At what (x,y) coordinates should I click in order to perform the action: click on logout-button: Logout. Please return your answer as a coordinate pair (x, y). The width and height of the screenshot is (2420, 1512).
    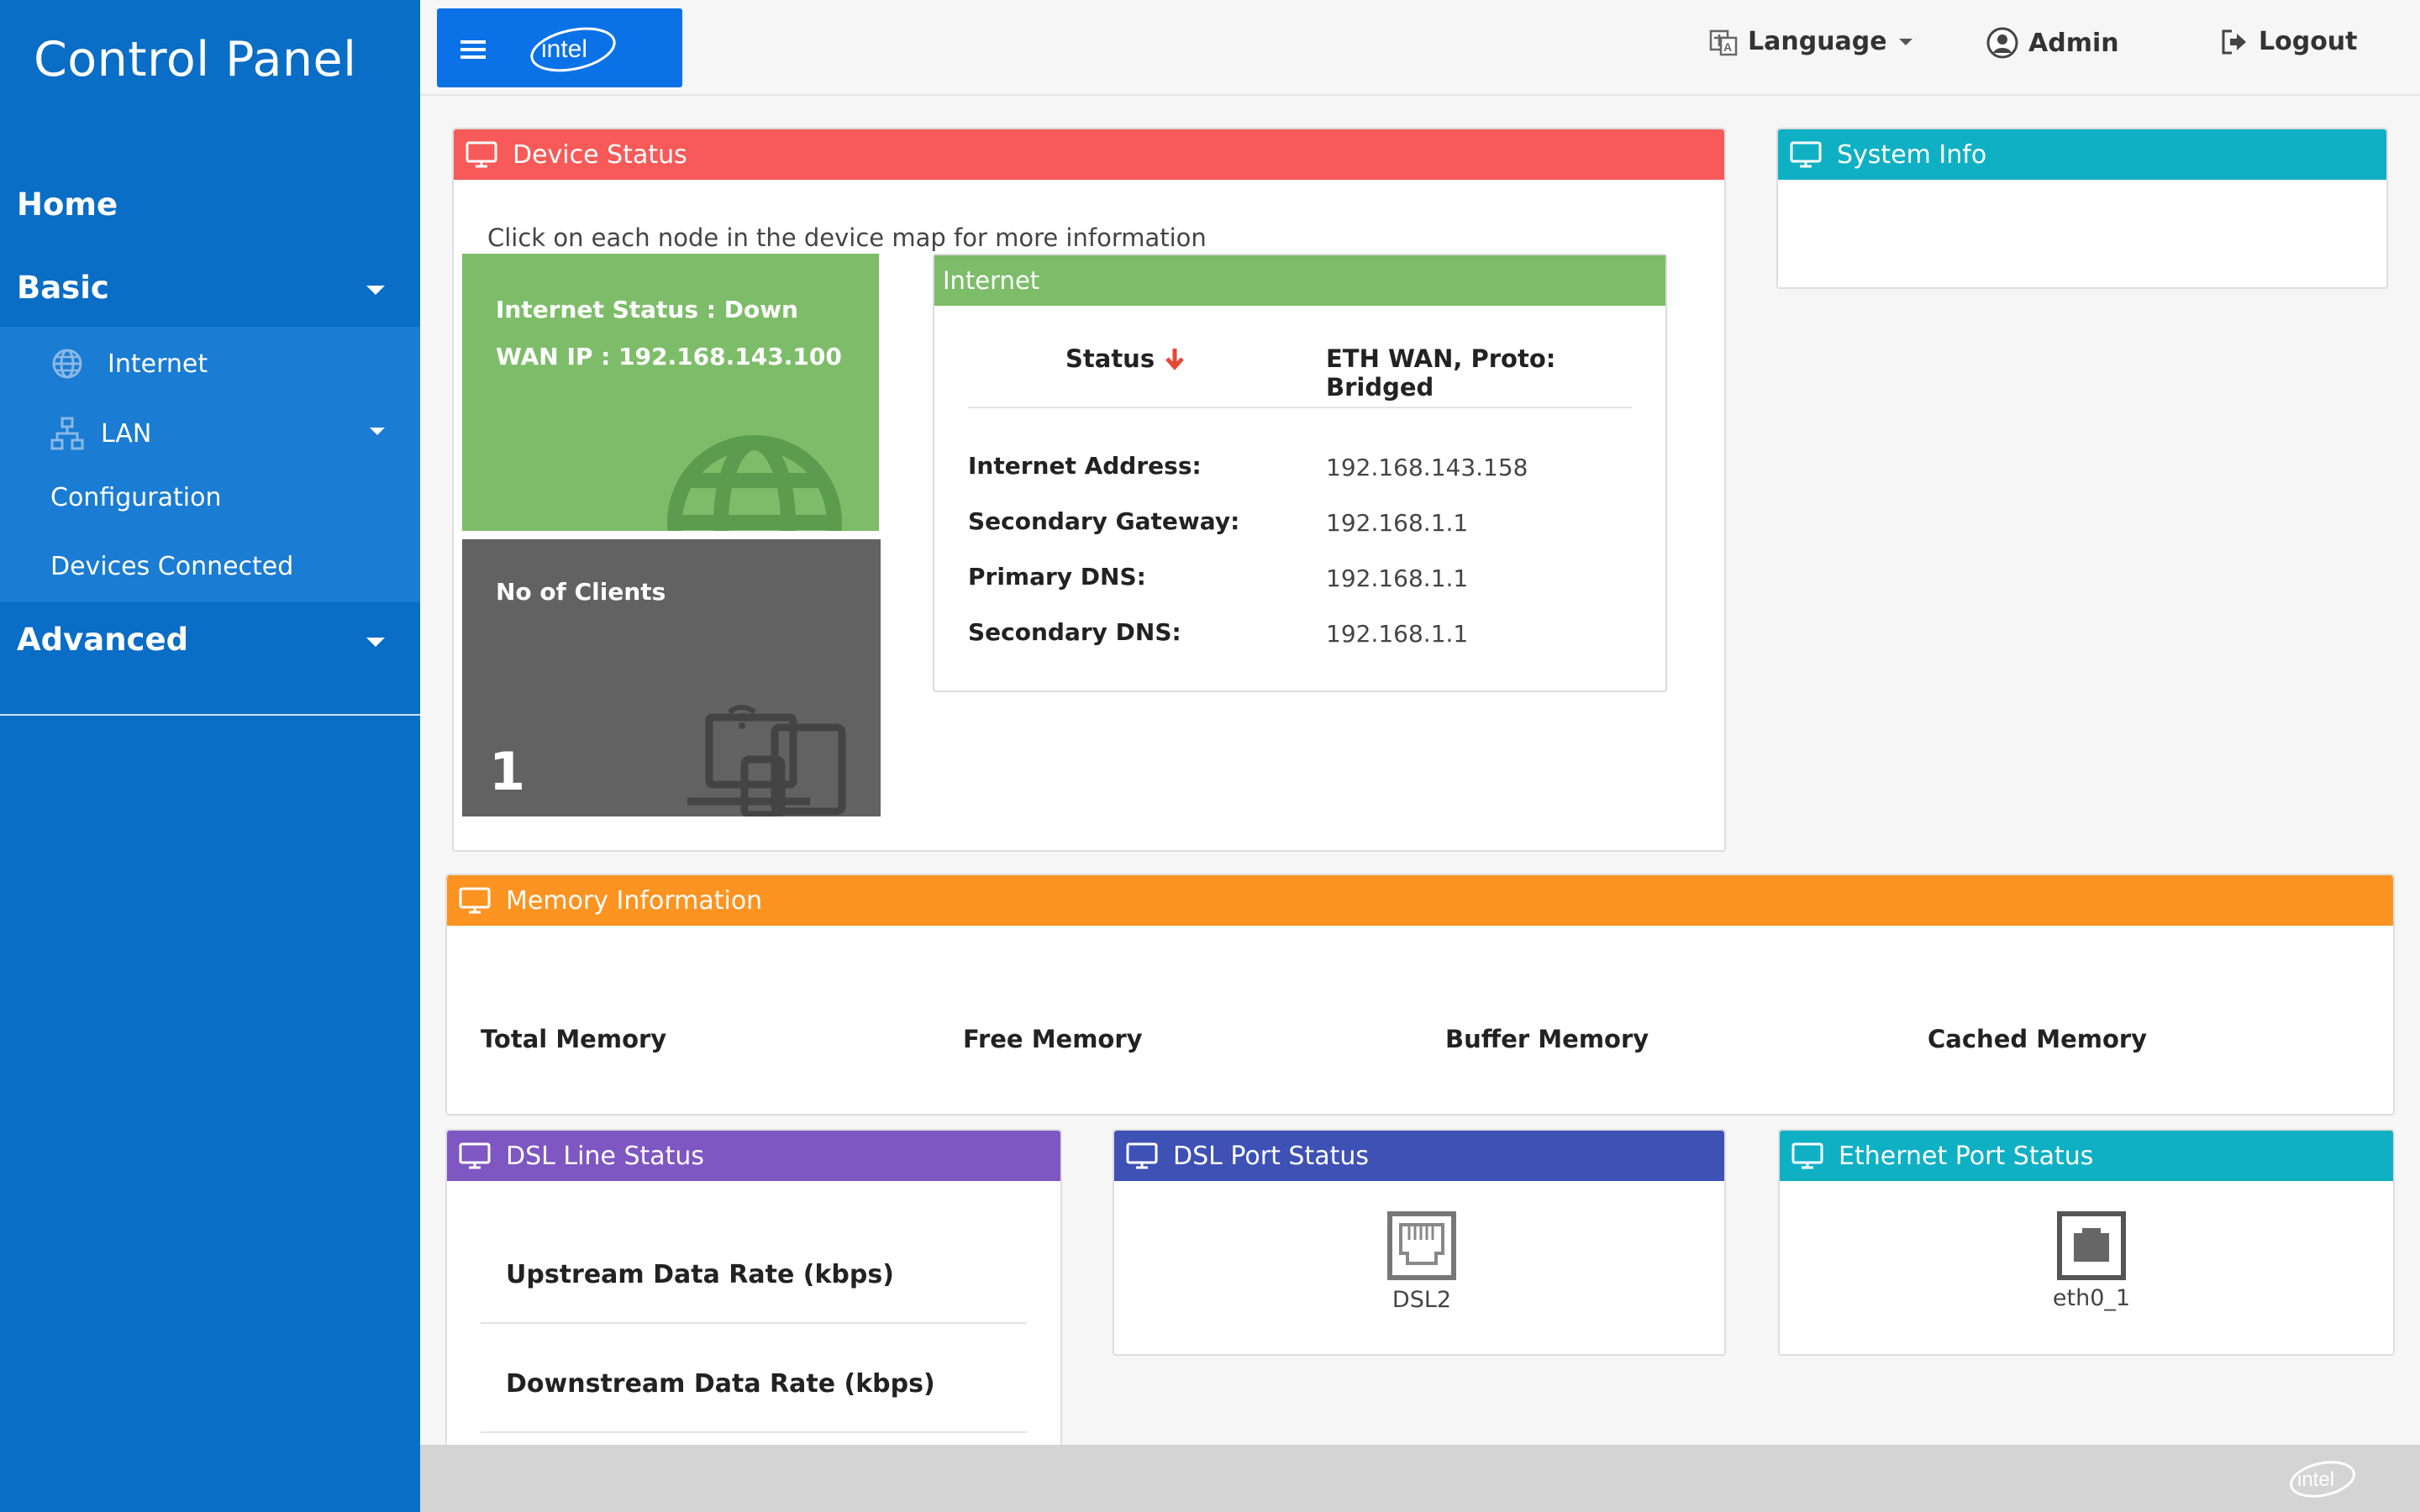
    Looking at the image, I should click on (2289, 41).